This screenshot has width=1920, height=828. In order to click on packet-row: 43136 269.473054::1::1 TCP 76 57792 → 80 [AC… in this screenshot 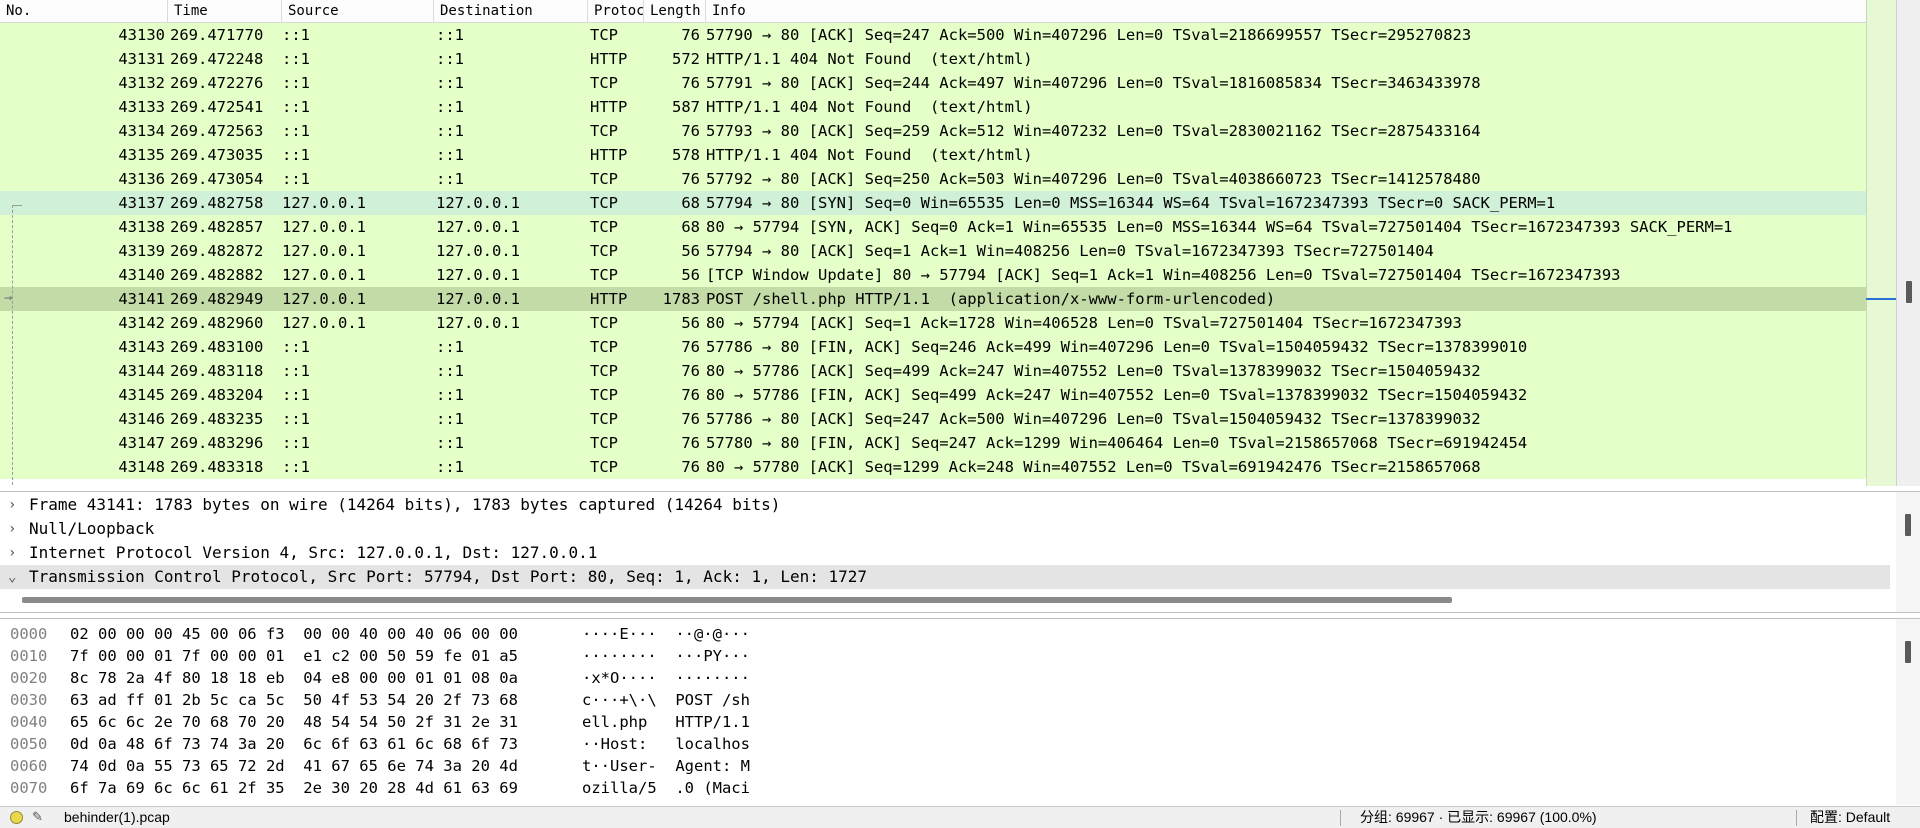, I will do `click(933, 179)`.